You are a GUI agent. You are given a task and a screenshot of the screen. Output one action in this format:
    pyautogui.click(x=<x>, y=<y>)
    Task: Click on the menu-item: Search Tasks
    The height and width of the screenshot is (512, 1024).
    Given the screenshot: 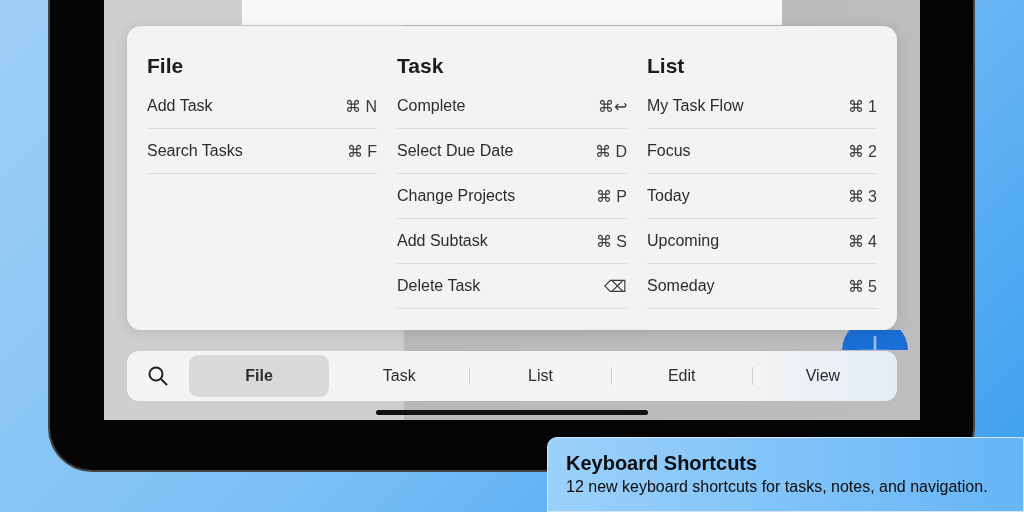 What is the action you would take?
    pyautogui.click(x=195, y=151)
    